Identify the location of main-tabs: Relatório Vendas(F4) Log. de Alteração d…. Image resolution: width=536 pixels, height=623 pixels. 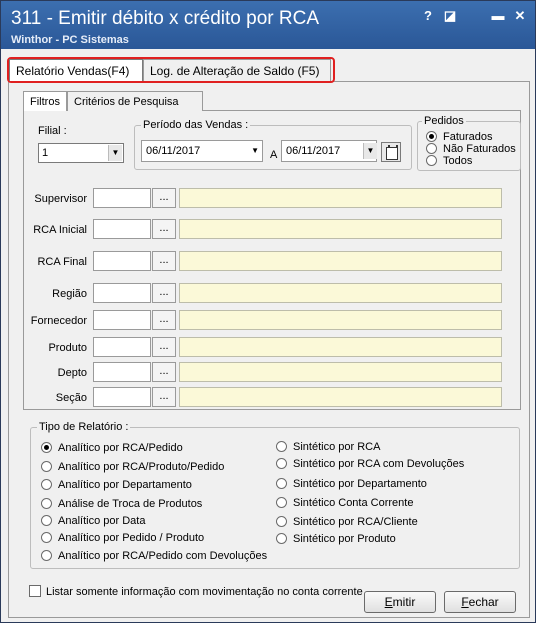
(172, 70).